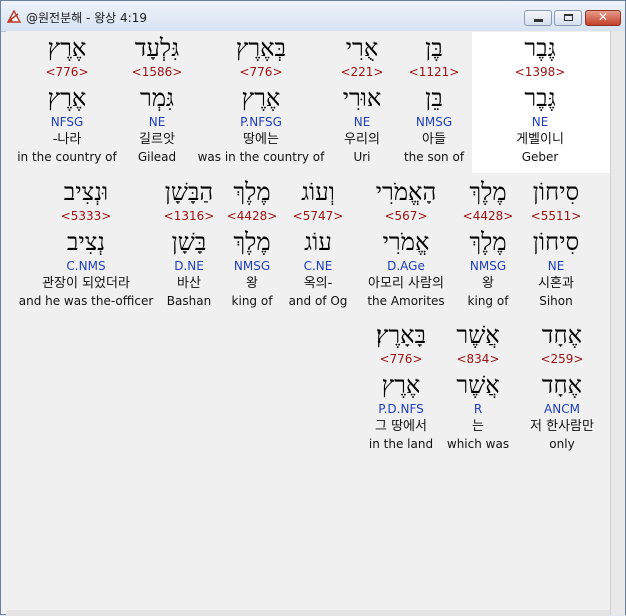 The width and height of the screenshot is (626, 616). I want to click on morphology-code: P.D.NFS, so click(401, 409).